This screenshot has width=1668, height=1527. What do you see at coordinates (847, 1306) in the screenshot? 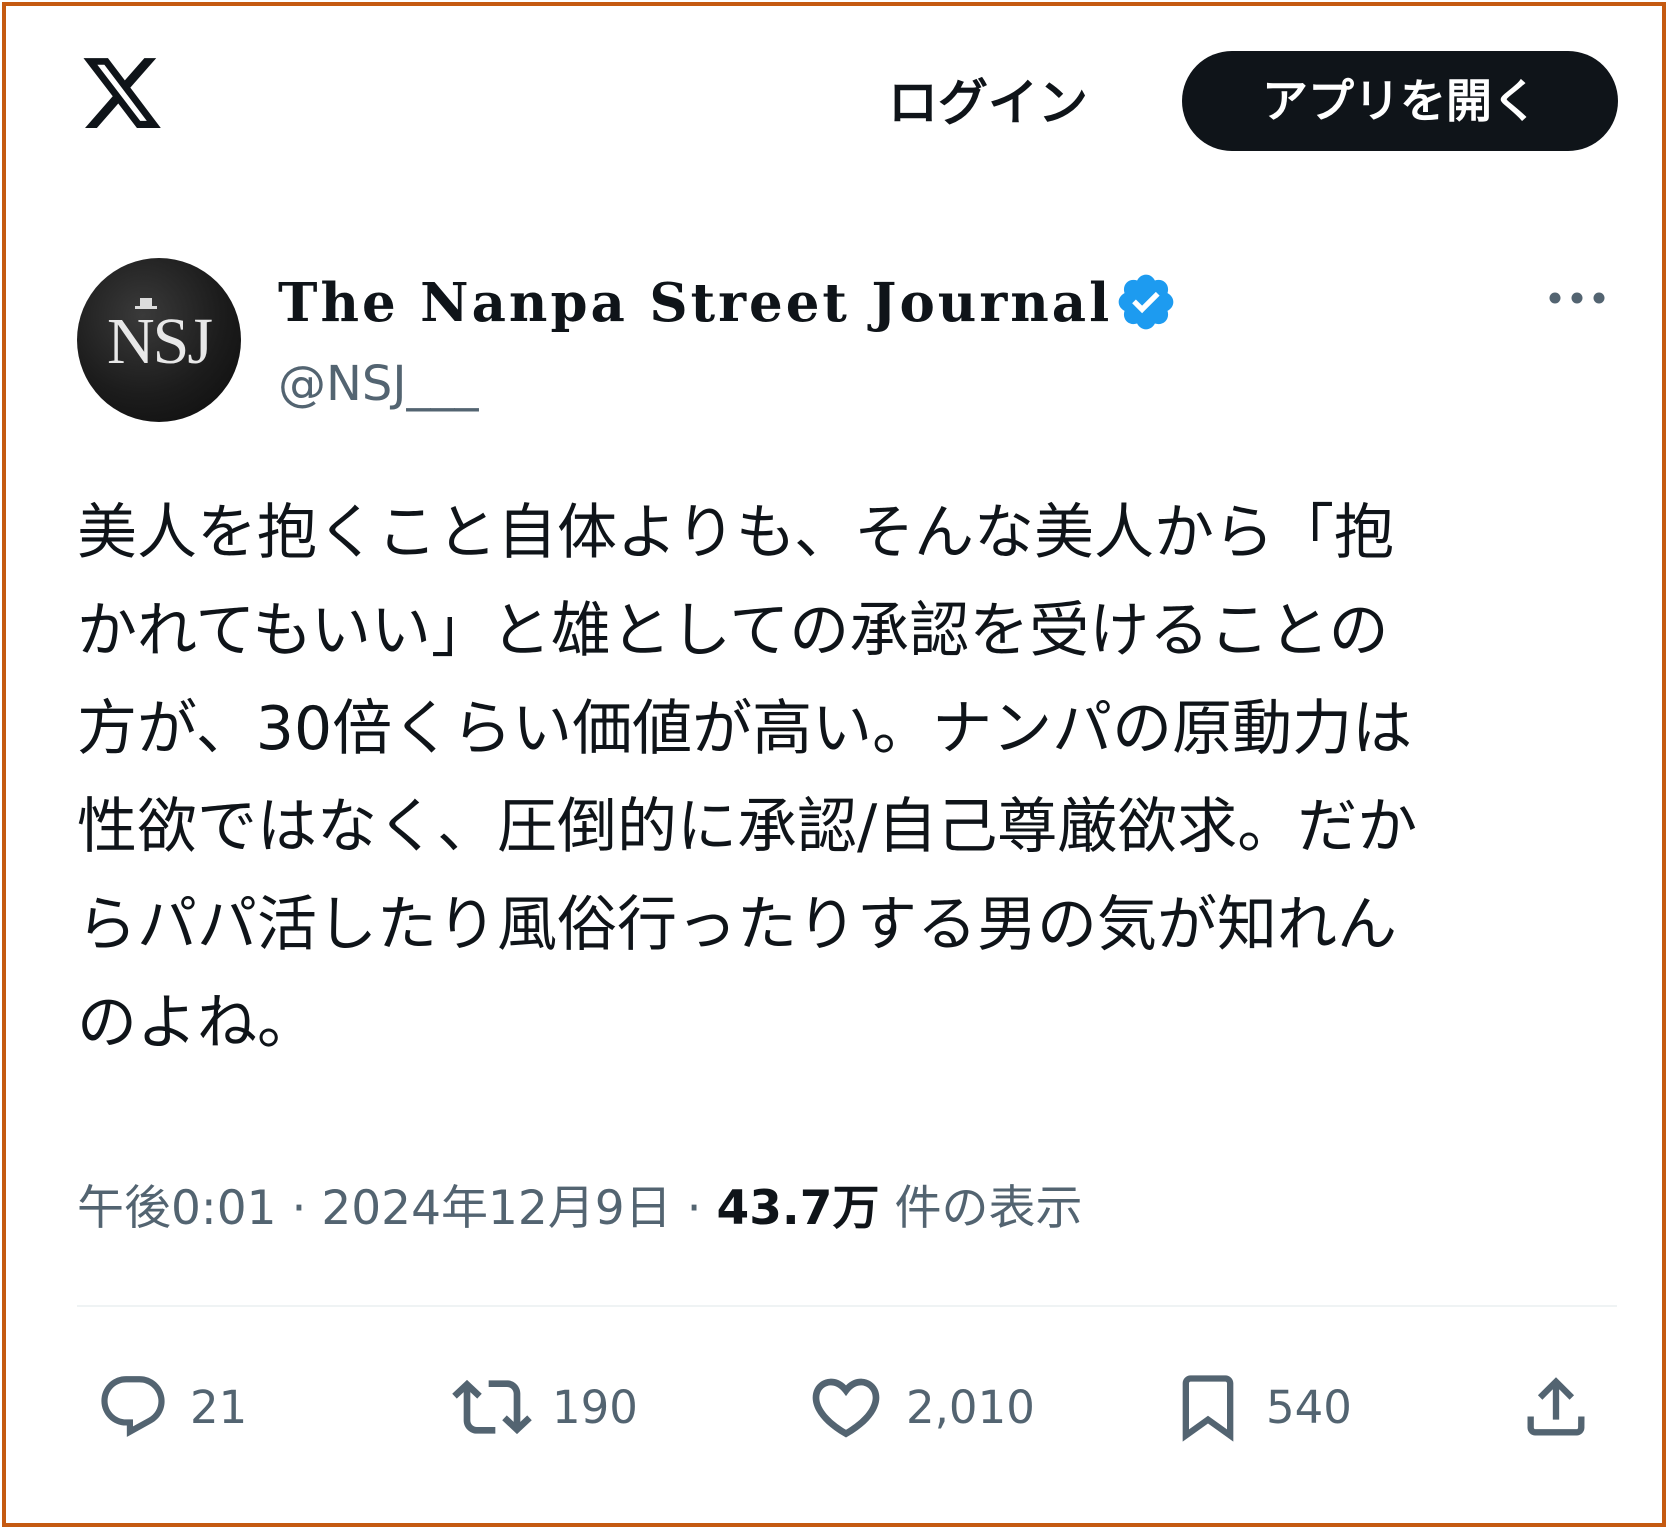
I see `divider` at bounding box center [847, 1306].